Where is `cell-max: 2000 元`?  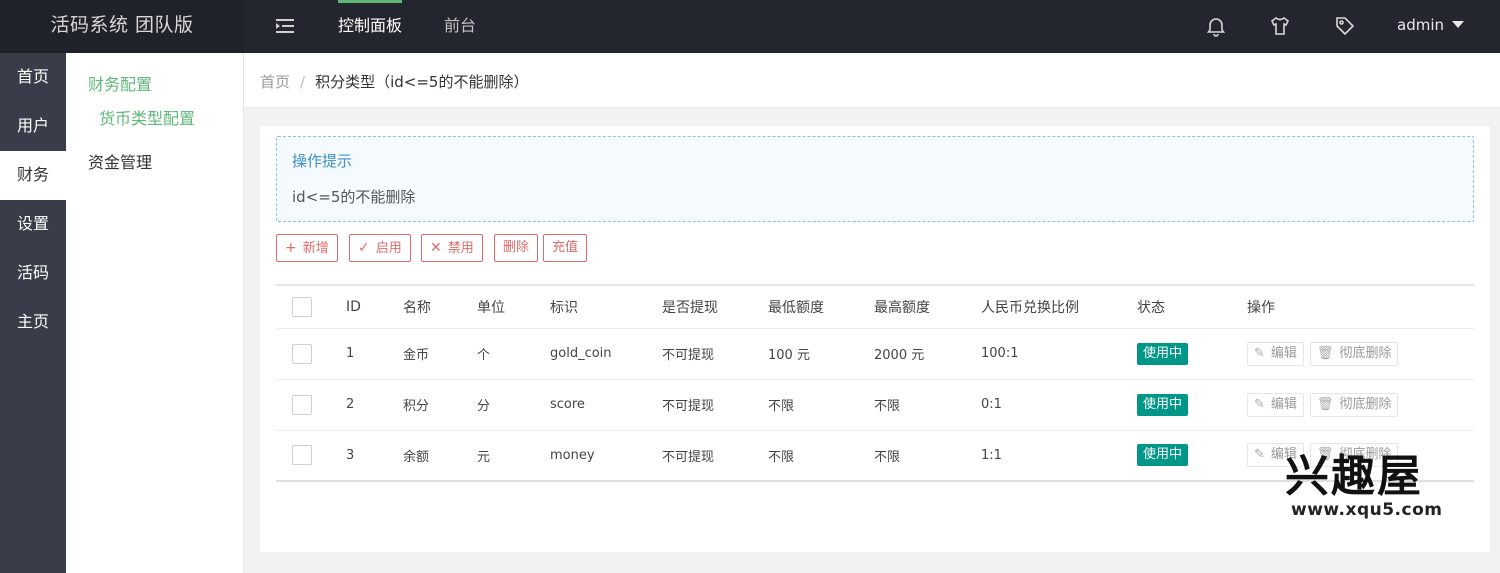 cell-max: 2000 元 is located at coordinates (911, 353).